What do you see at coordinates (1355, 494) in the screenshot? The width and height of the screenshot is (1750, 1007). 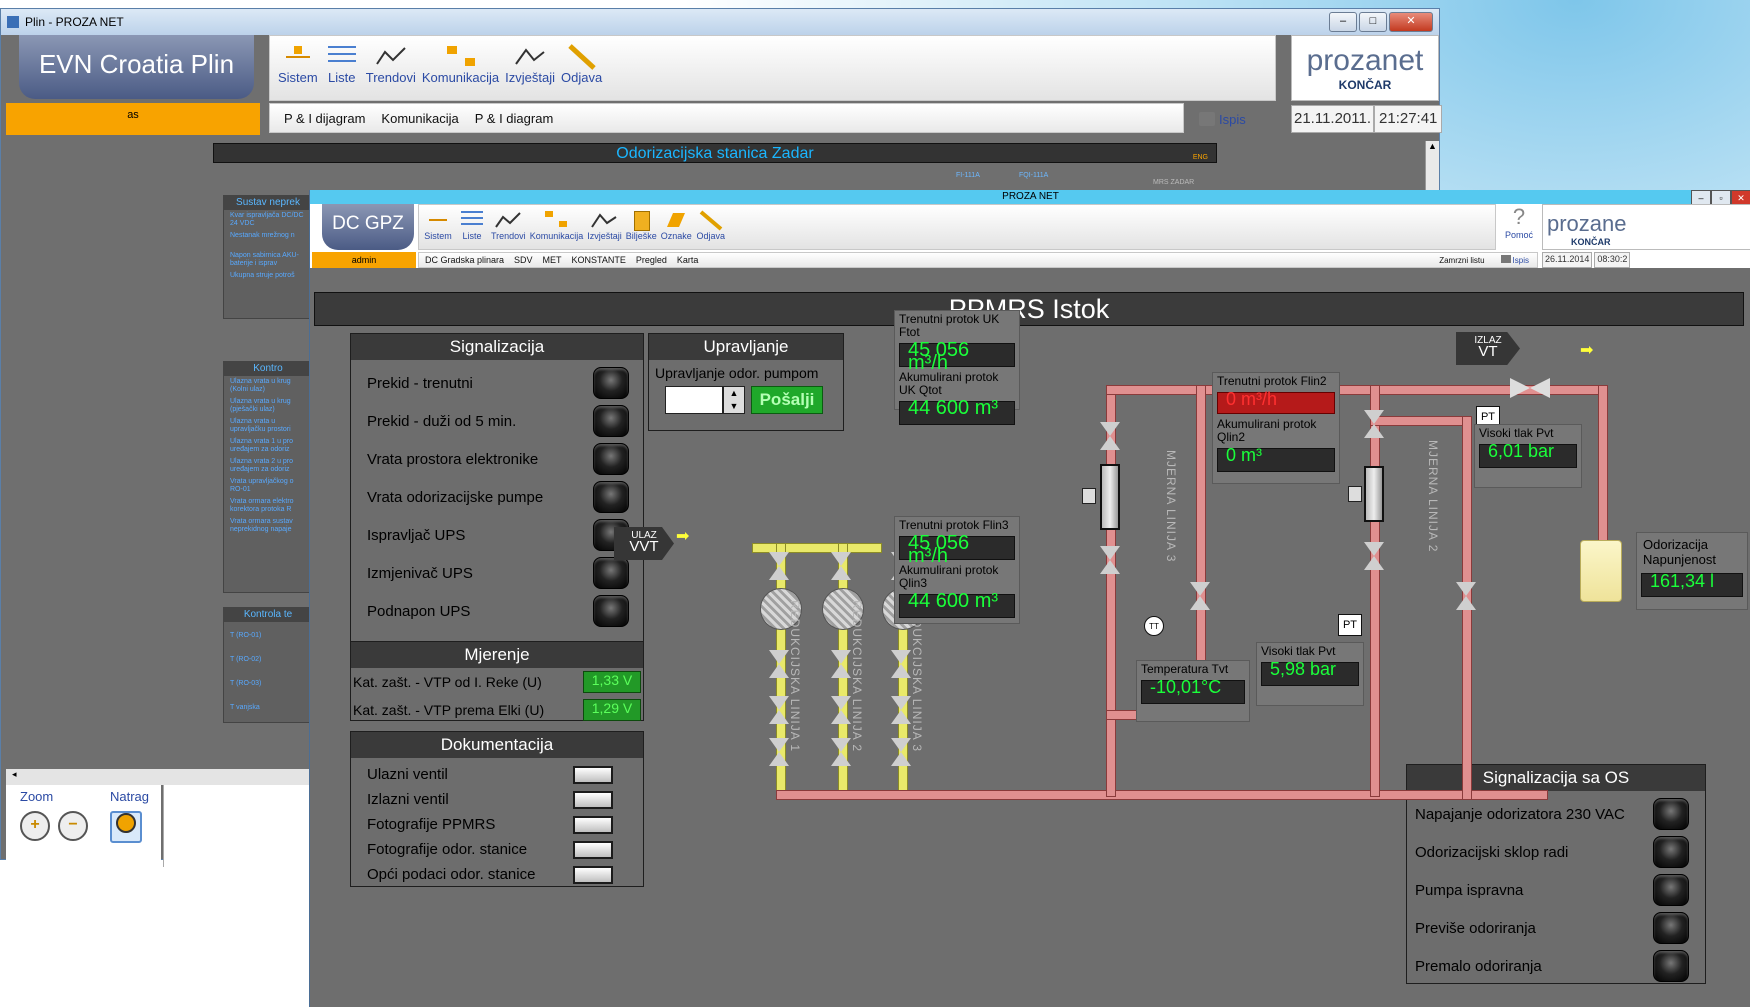 I see `meter-sensor-icon` at bounding box center [1355, 494].